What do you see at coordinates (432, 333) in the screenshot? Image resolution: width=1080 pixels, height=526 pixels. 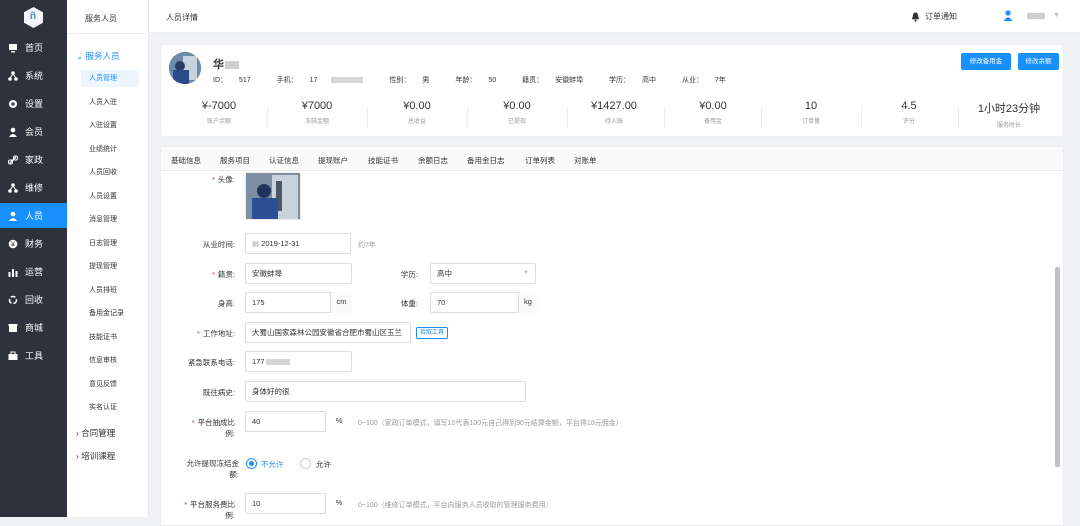 I see `pick-location-button: 拾取工具` at bounding box center [432, 333].